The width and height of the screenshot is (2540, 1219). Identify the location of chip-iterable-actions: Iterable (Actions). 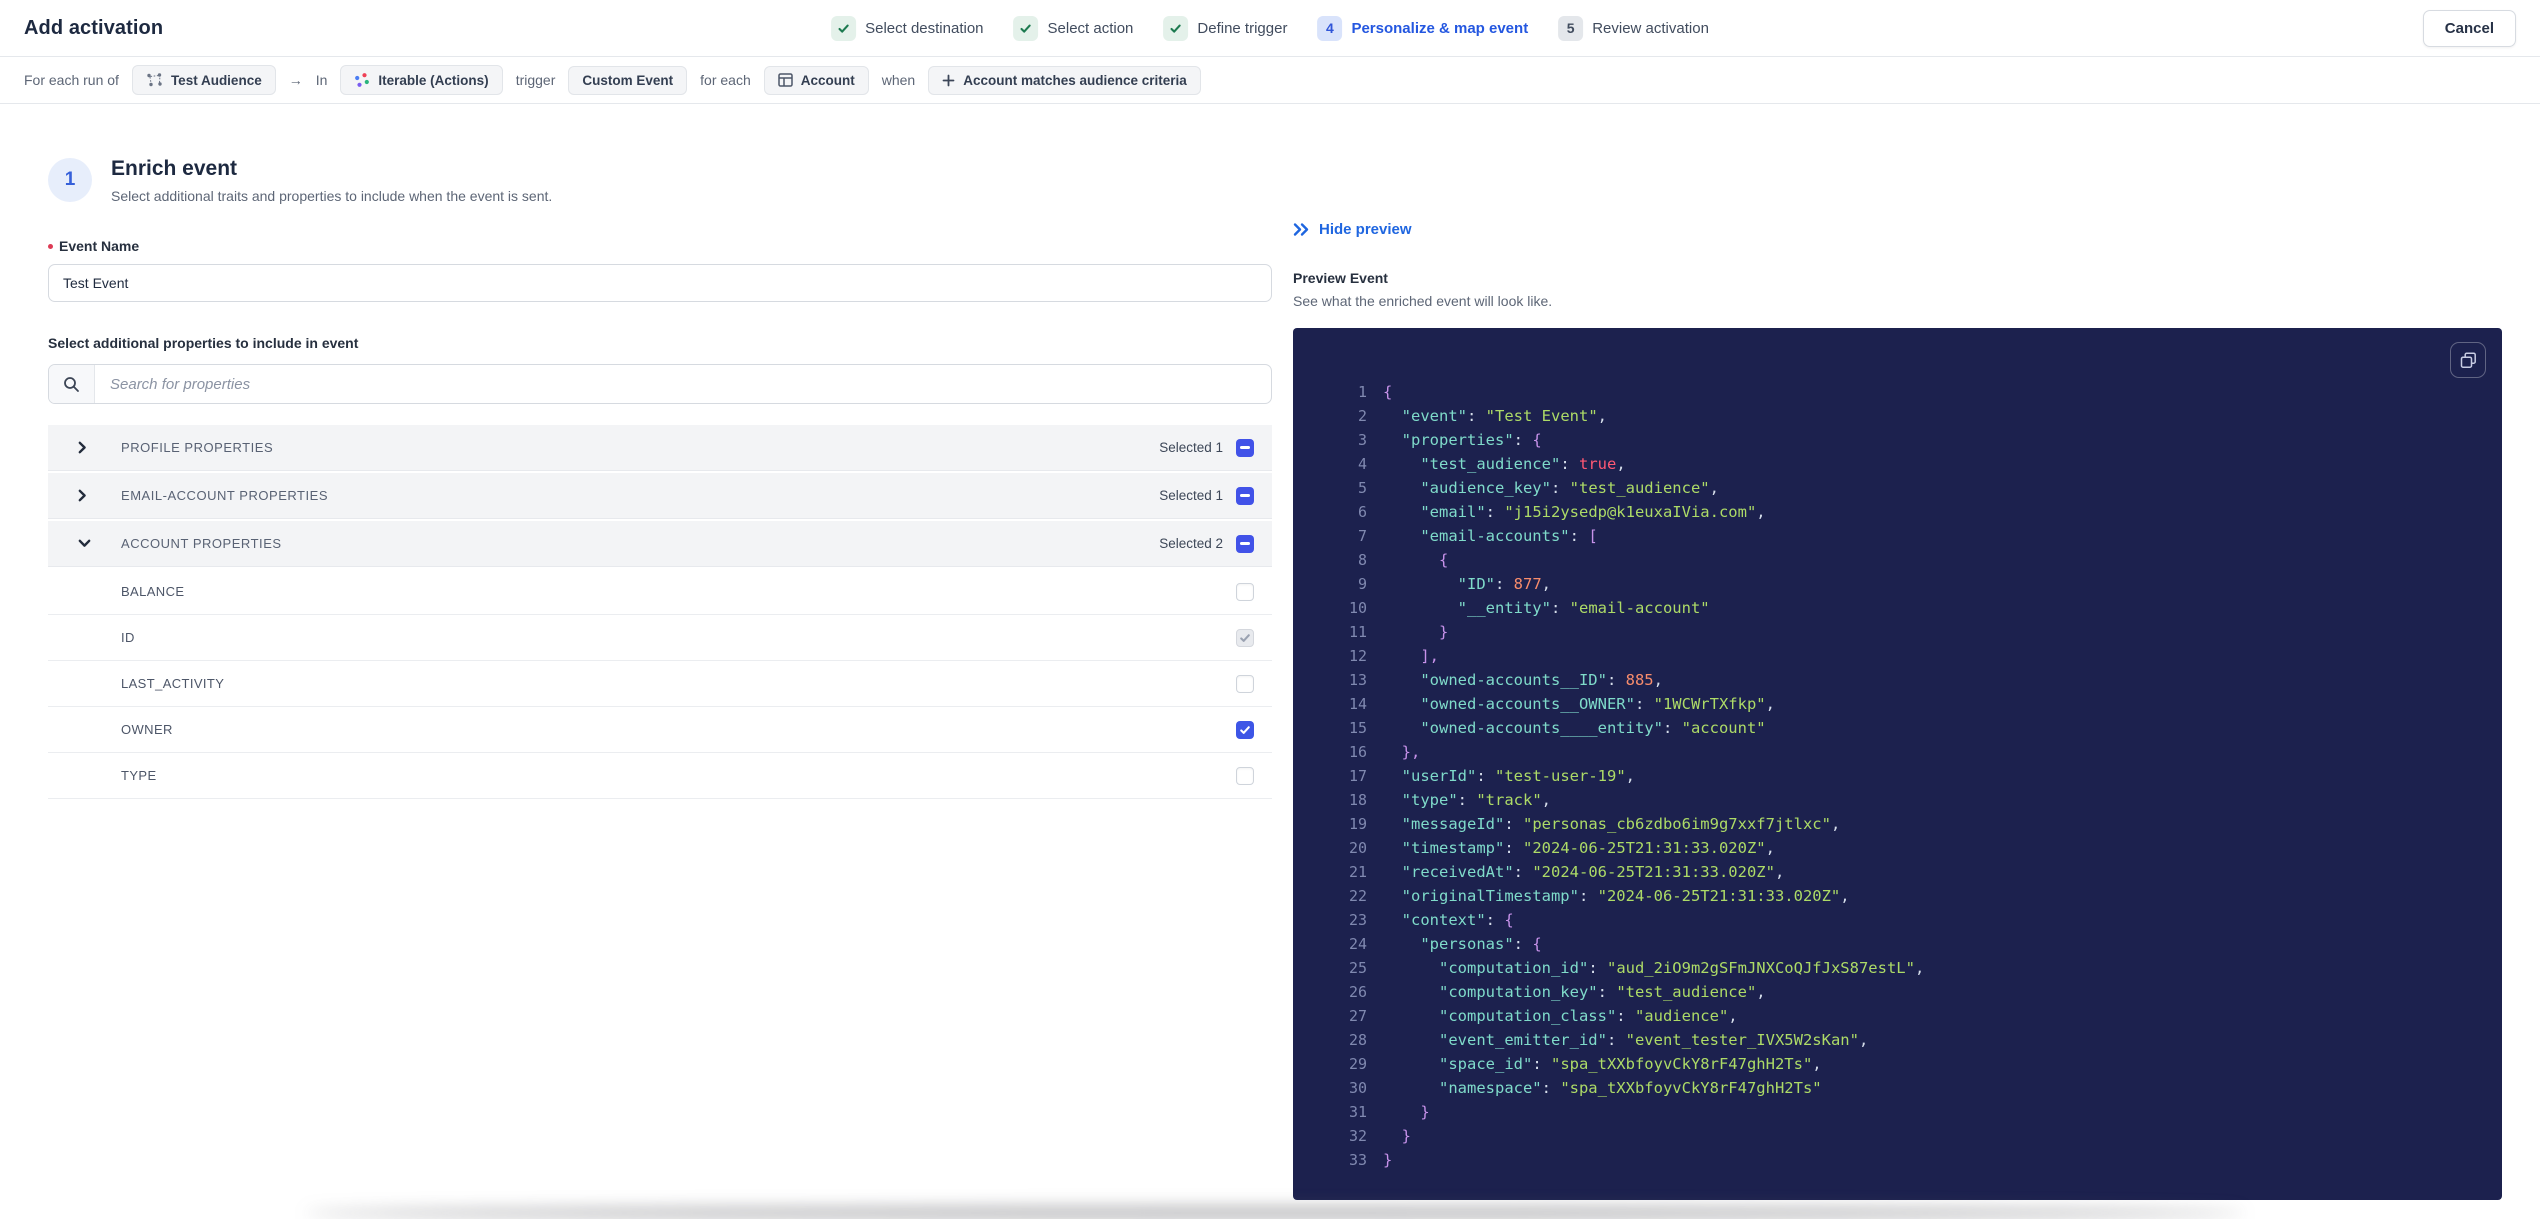
(421, 80).